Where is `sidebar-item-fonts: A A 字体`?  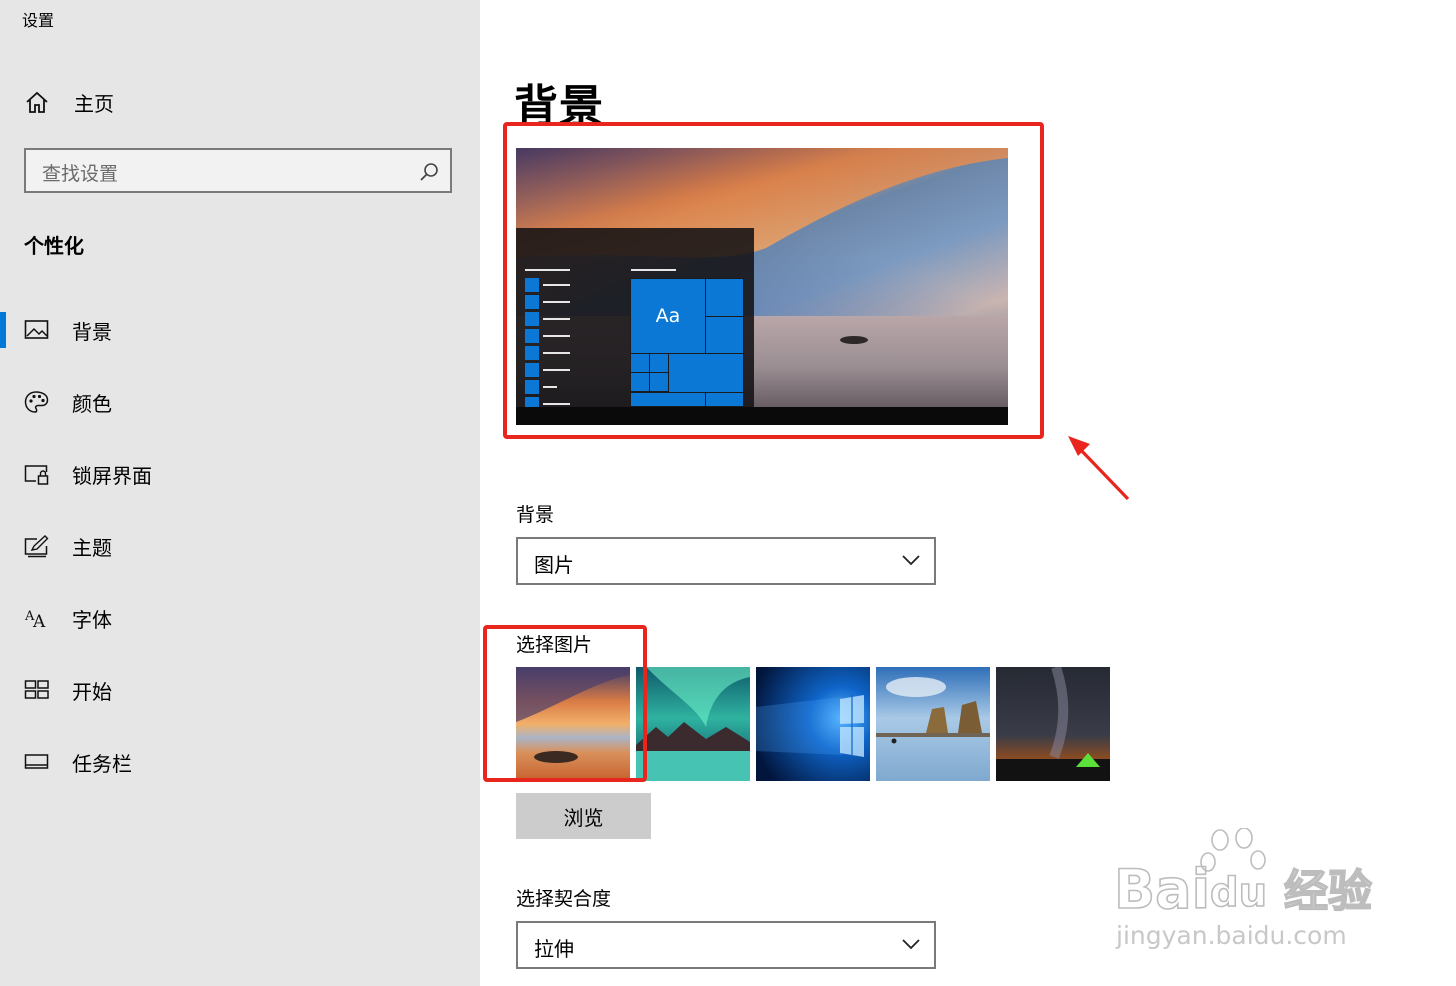
sidebar-item-fonts: A A 字体 is located at coordinates (240, 618).